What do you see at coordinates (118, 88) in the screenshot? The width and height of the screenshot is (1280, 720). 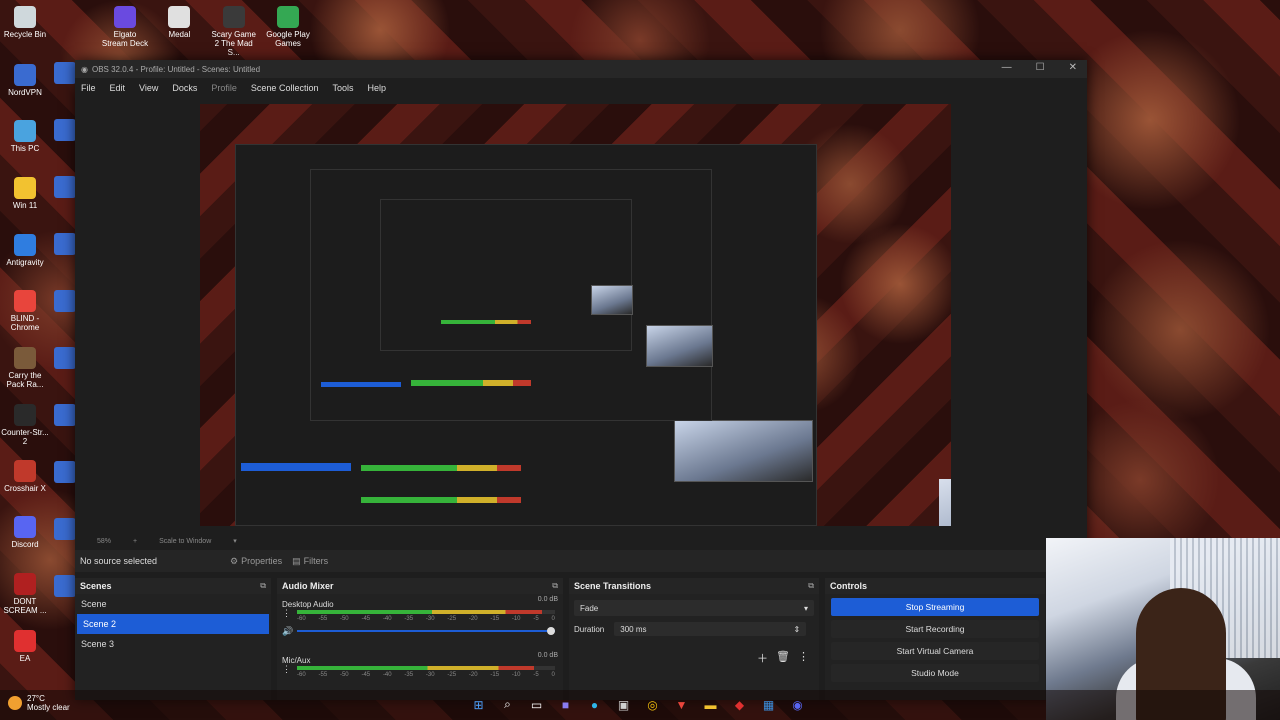 I see `menu-edit: Edit` at bounding box center [118, 88].